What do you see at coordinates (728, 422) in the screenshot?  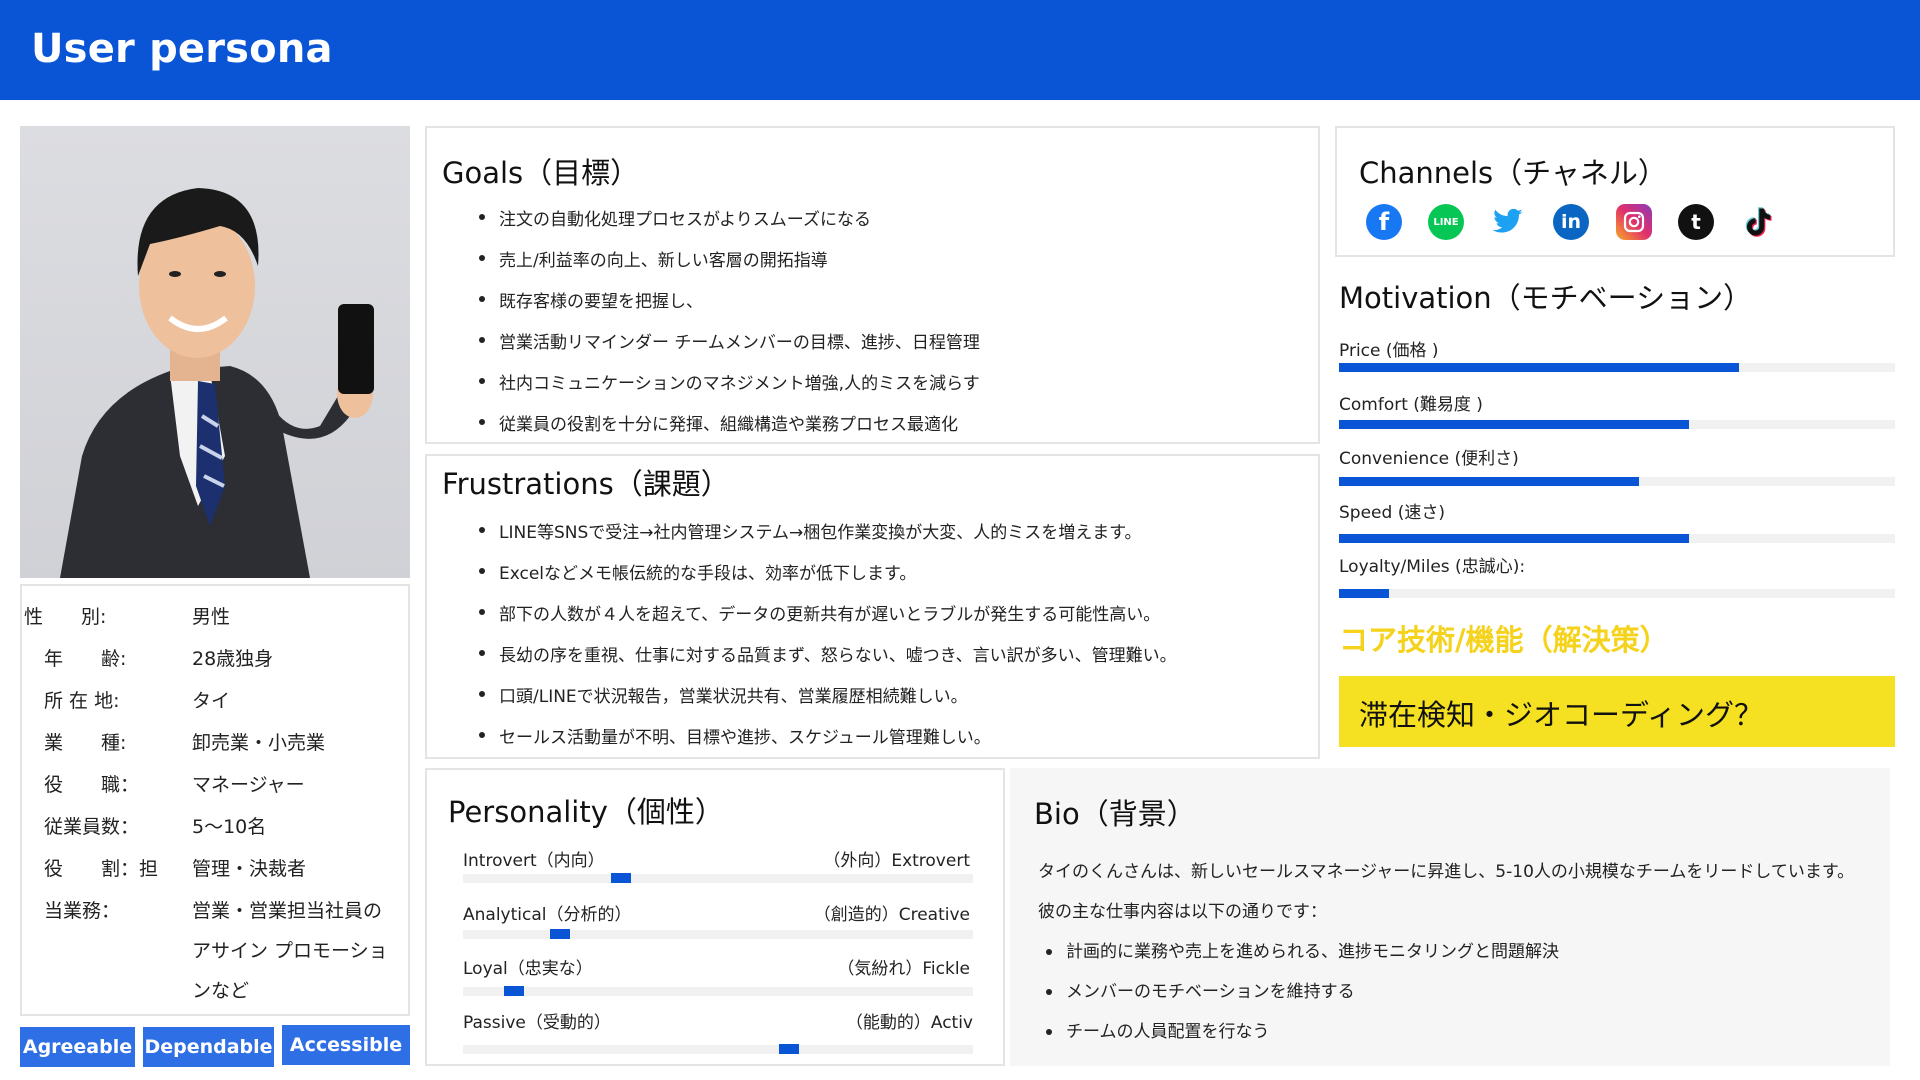 I see `goal-item: 従業員の役割を十分に発揮、組織構造や業務プロセス最適化` at bounding box center [728, 422].